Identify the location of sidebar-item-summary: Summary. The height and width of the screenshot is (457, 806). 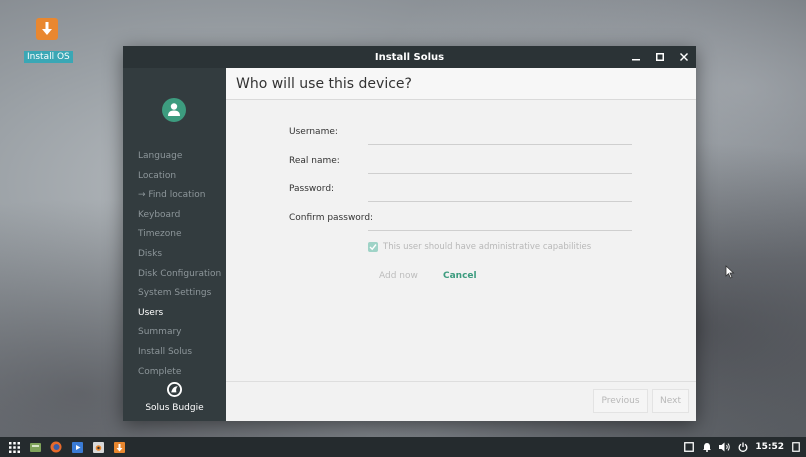
(179, 333).